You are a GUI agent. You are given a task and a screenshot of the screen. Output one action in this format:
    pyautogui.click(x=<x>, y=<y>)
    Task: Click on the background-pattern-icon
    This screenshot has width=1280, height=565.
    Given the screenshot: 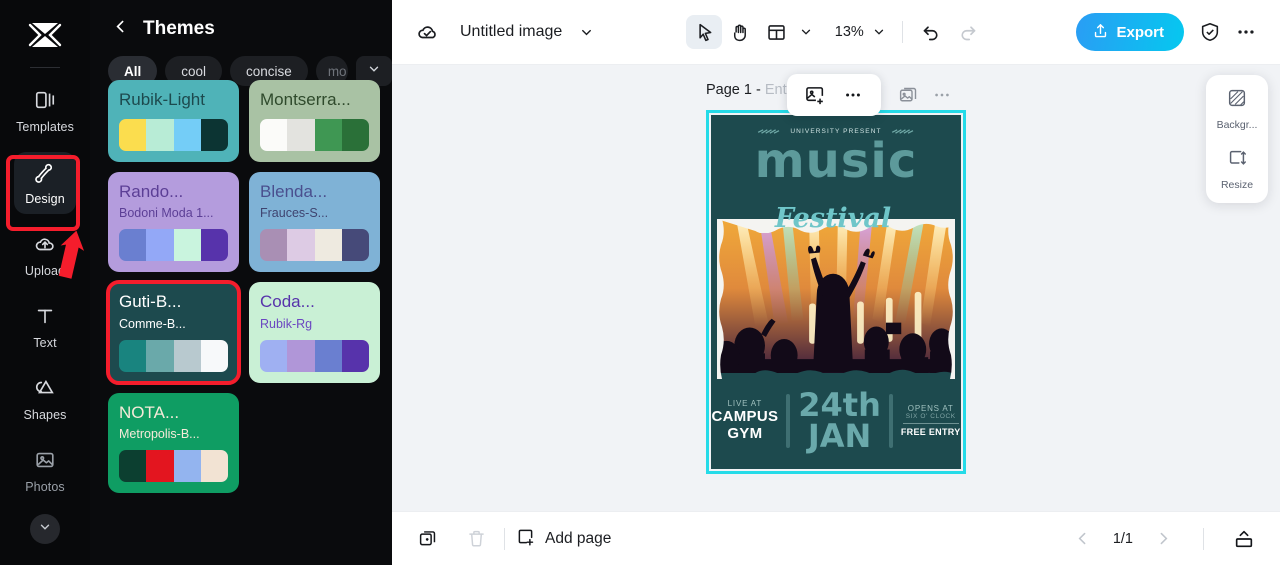 What is the action you would take?
    pyautogui.click(x=1237, y=100)
    